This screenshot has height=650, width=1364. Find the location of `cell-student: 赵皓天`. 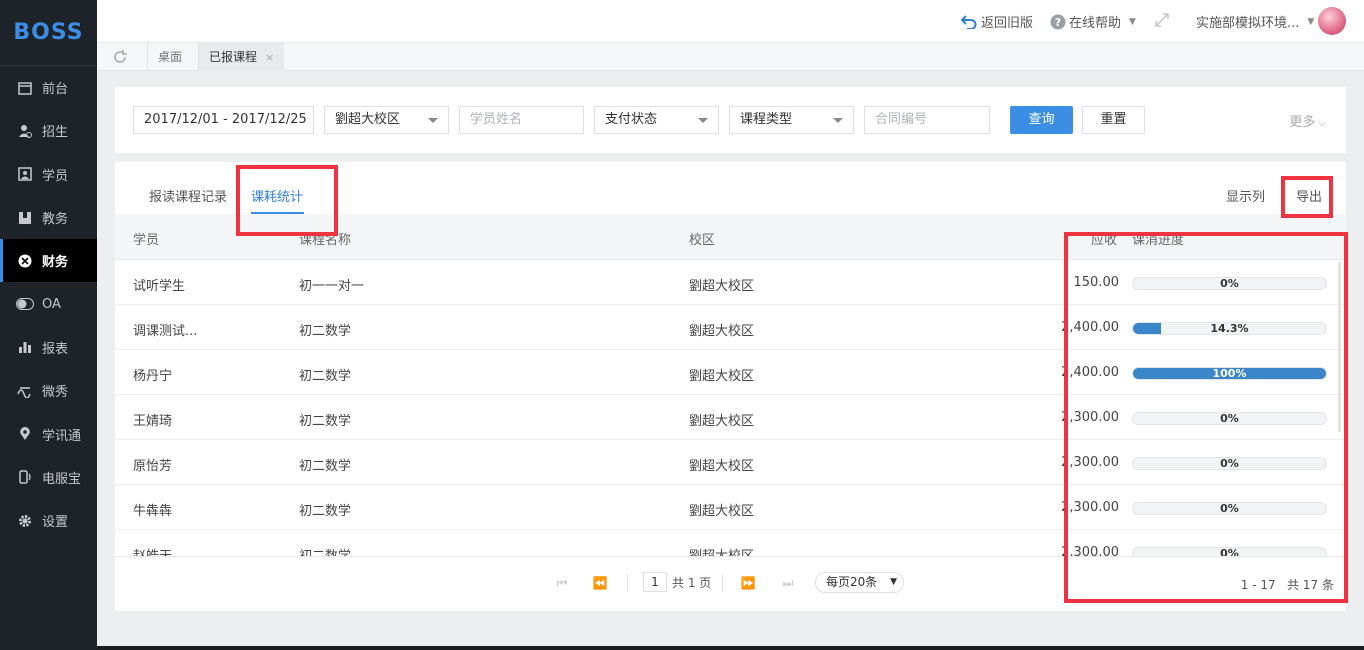

cell-student: 赵皓天 is located at coordinates (152, 550).